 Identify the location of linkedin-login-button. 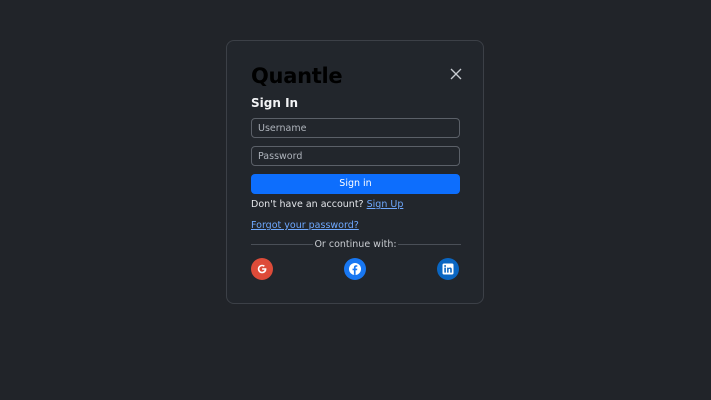
(448, 269).